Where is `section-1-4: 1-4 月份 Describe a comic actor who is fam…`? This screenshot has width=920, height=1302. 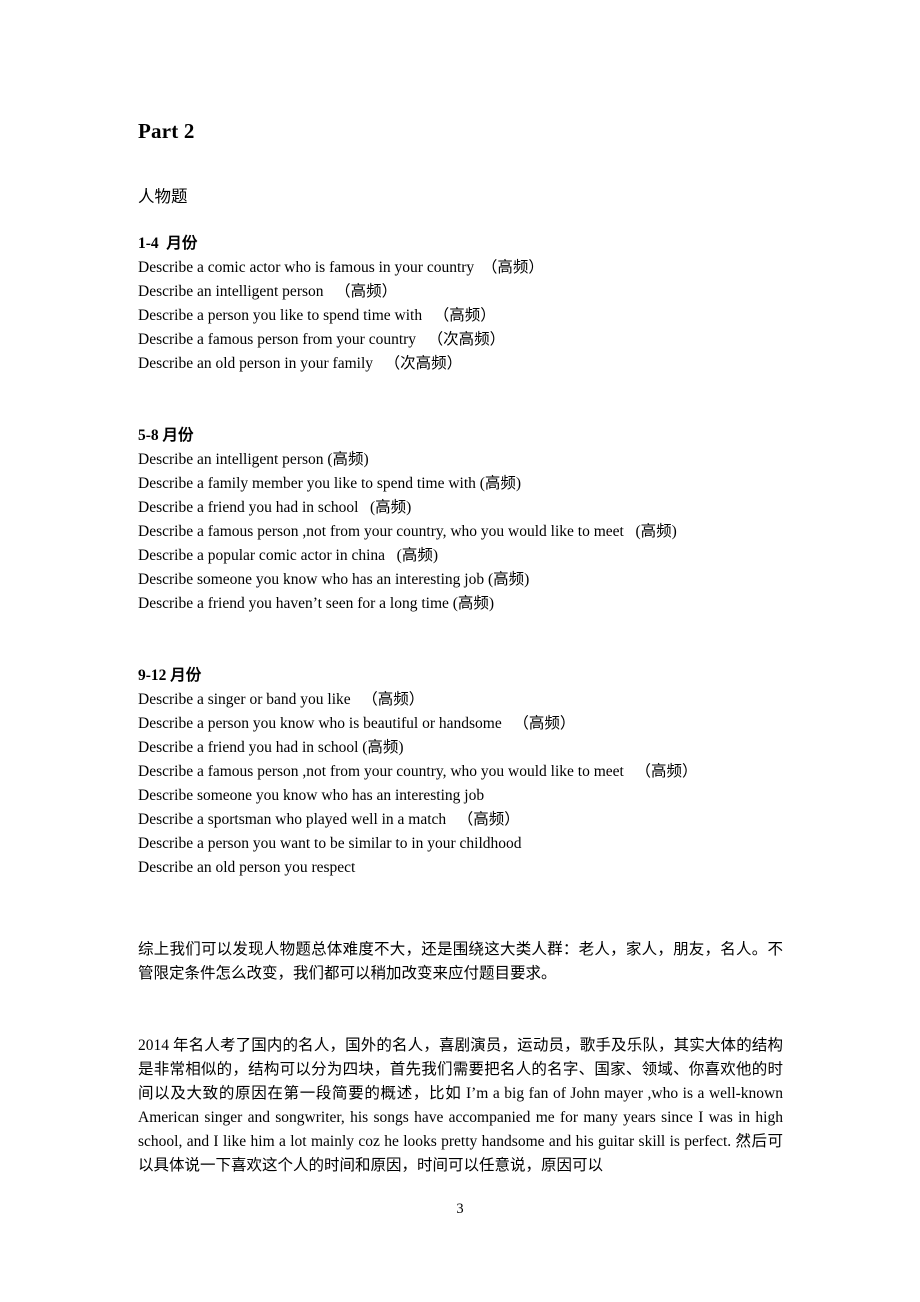
section-1-4: 1-4 月份 Describe a comic actor who is fam… is located at coordinates (460, 304).